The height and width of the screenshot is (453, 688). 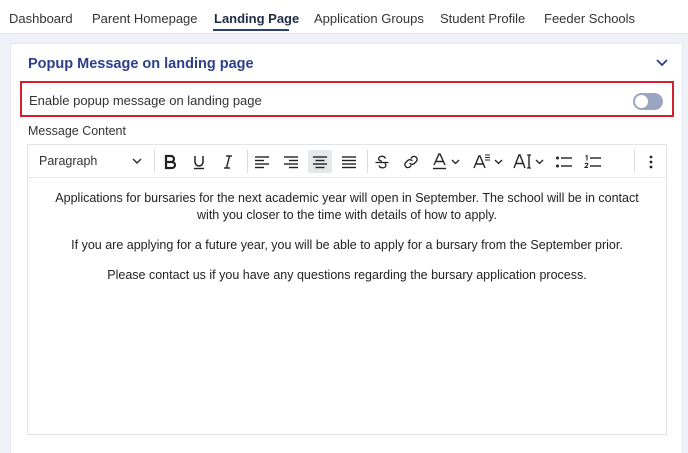 What do you see at coordinates (141, 64) in the screenshot?
I see `section-title: Popup Message on landing page` at bounding box center [141, 64].